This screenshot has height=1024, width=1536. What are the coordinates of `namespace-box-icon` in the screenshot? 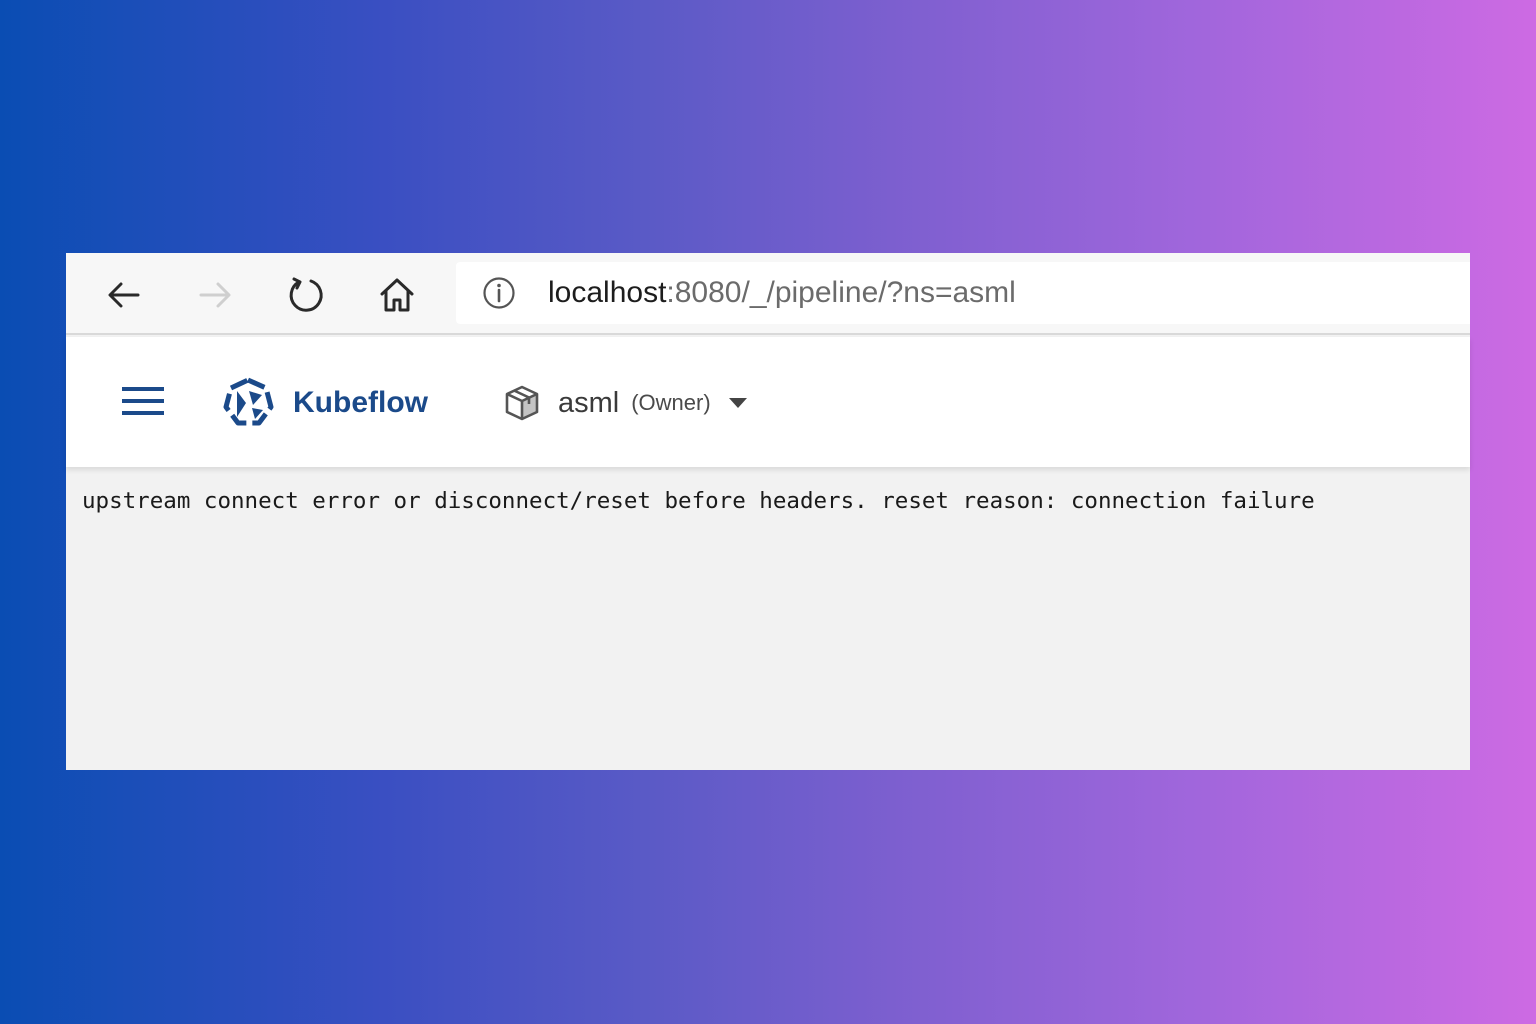 It's located at (522, 403).